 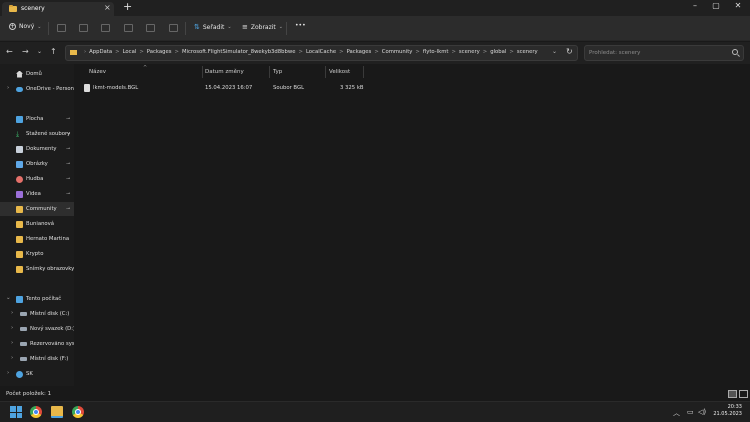 I want to click on paste-icon, so click(x=105, y=28).